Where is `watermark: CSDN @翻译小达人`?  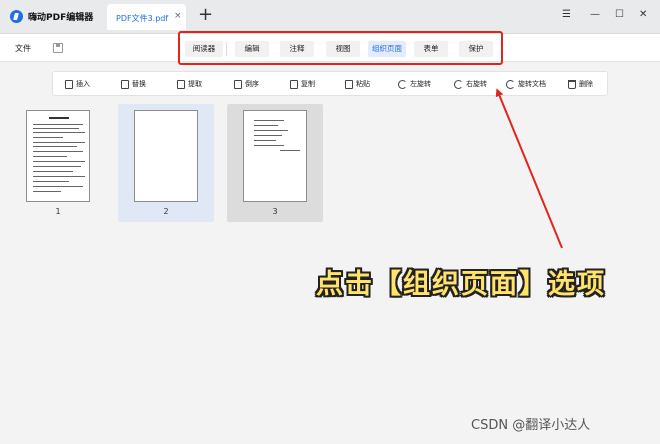 watermark: CSDN @翻译小达人 is located at coordinates (531, 425).